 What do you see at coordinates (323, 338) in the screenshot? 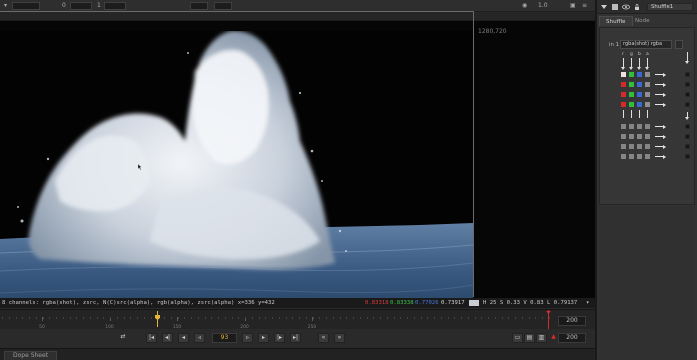
I see `skip-back-button: «` at bounding box center [323, 338].